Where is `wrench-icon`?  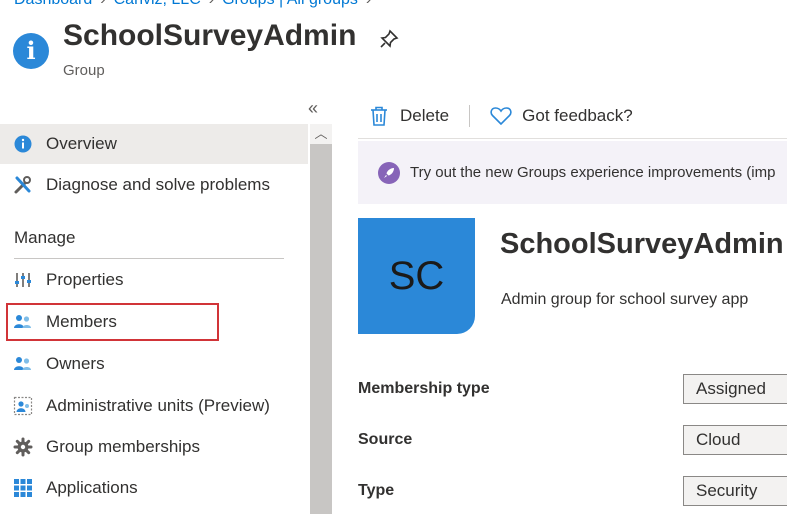 wrench-icon is located at coordinates (23, 185).